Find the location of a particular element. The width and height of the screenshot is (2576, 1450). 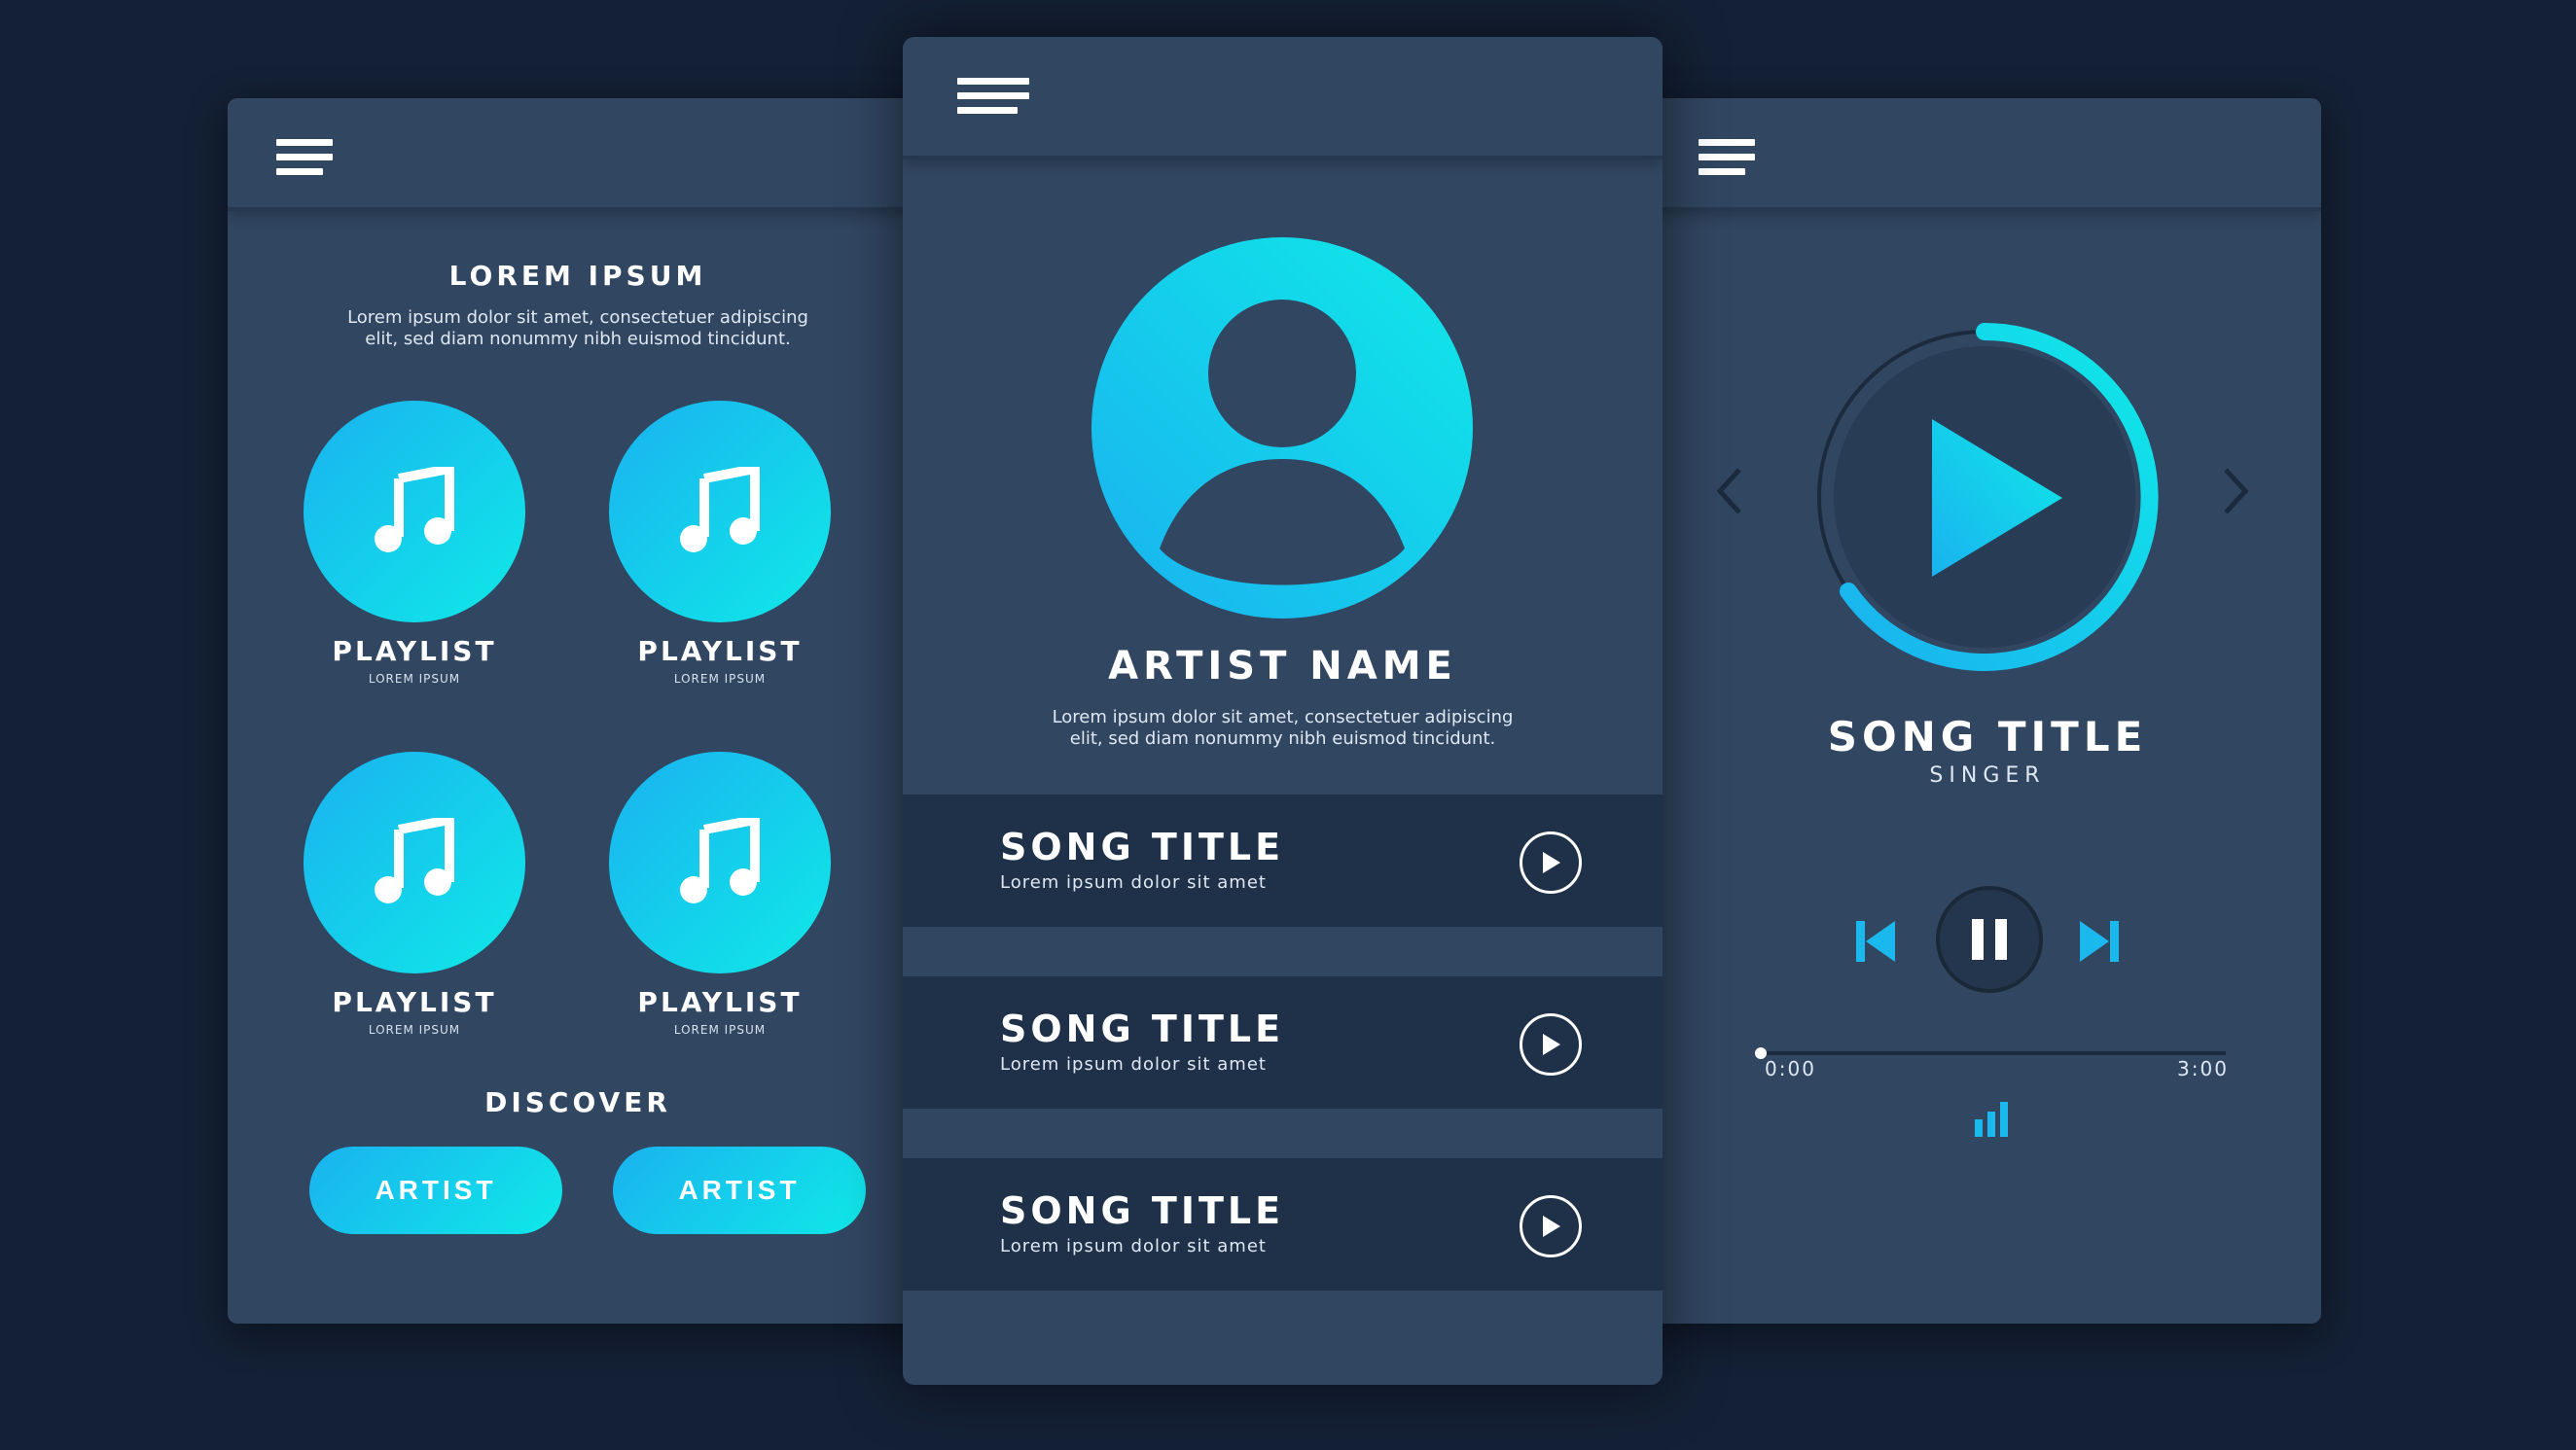

seek-bar is located at coordinates (1990, 1053).